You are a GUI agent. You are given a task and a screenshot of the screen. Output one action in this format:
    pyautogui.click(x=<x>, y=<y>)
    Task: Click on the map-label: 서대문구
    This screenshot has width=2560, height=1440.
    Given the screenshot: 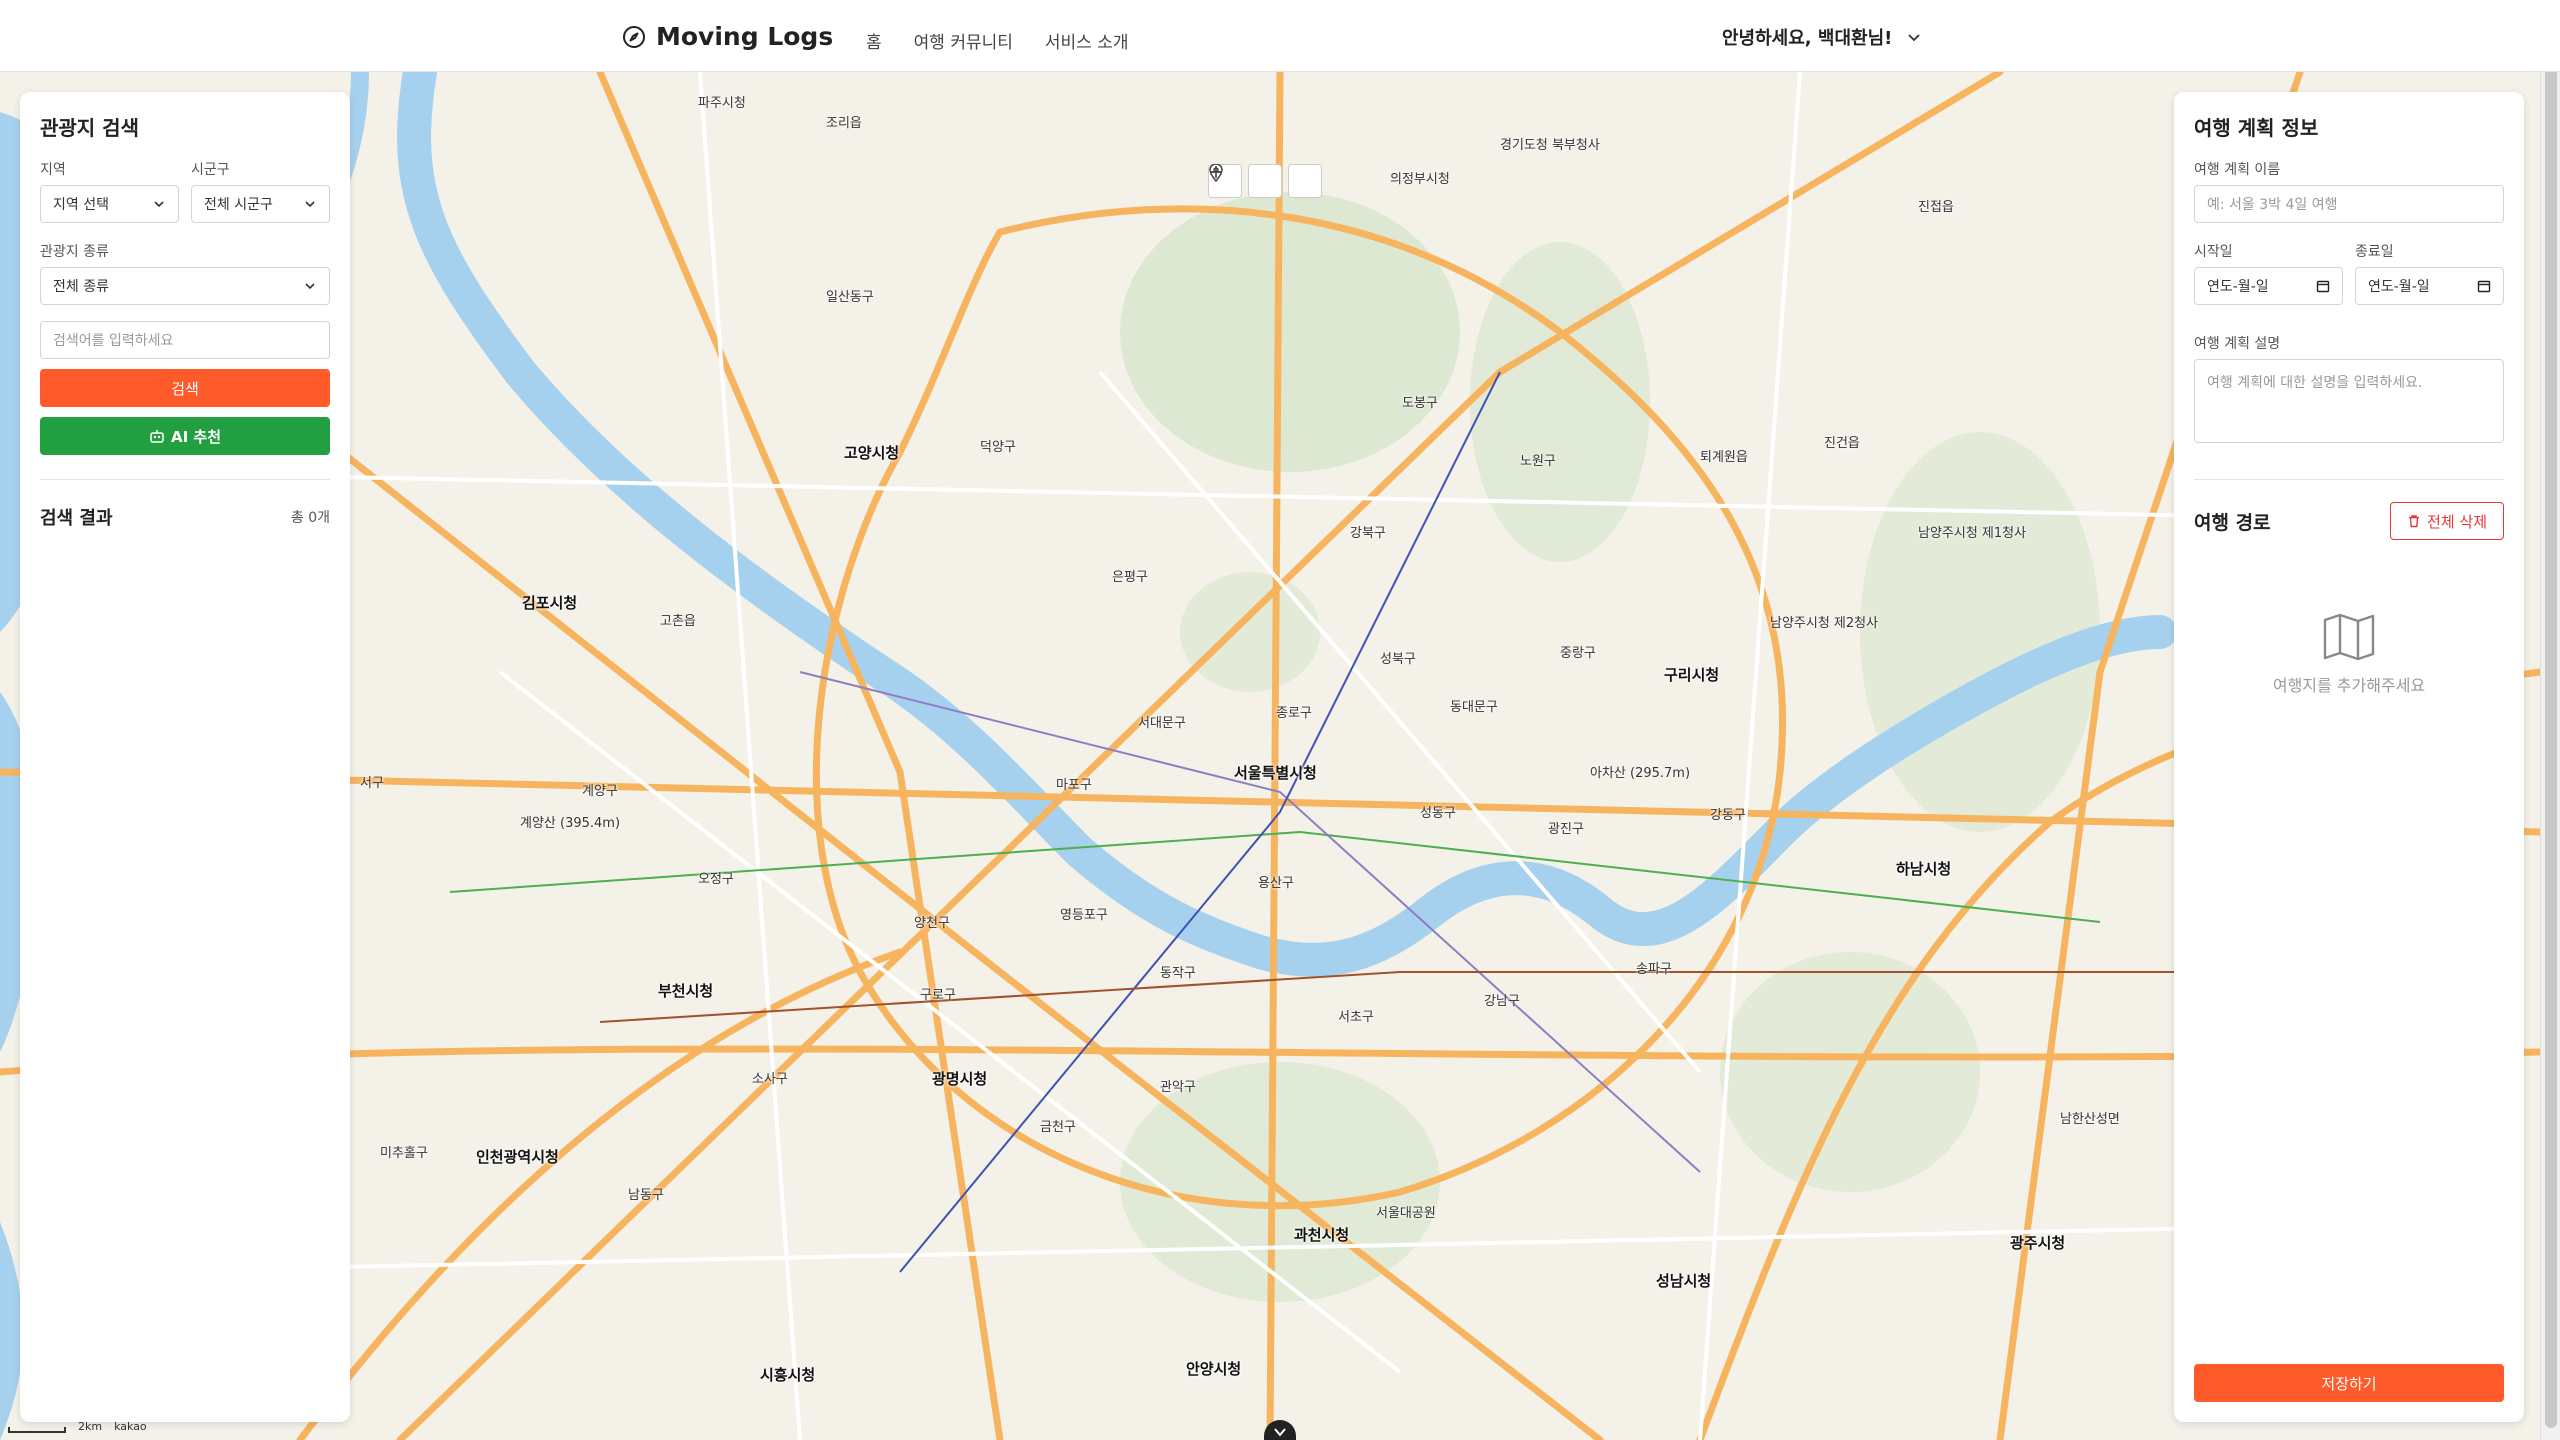 What is the action you would take?
    pyautogui.click(x=1162, y=723)
    